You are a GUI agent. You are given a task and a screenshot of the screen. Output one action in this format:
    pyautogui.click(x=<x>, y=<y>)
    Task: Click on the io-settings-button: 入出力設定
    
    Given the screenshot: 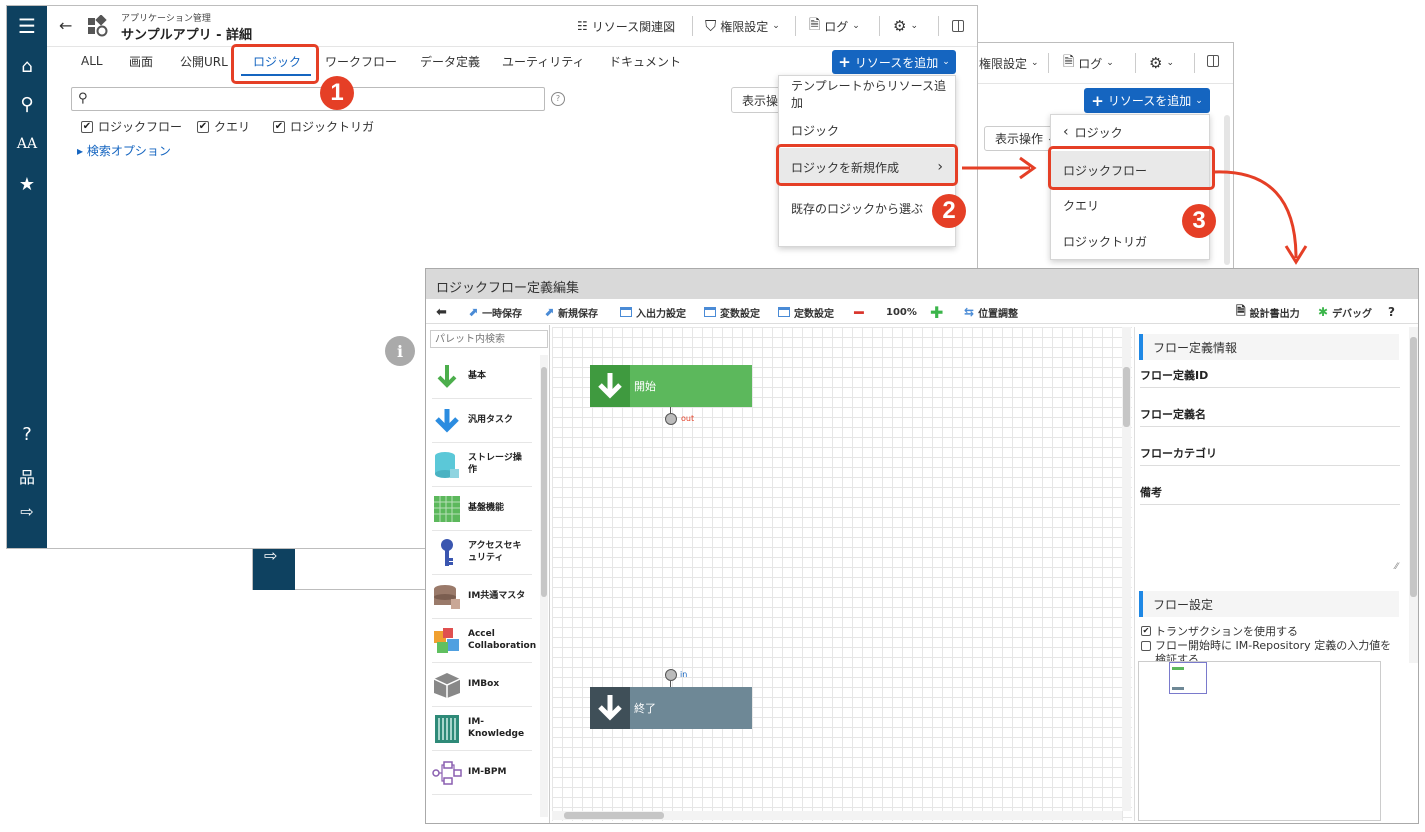 What is the action you would take?
    pyautogui.click(x=653, y=312)
    